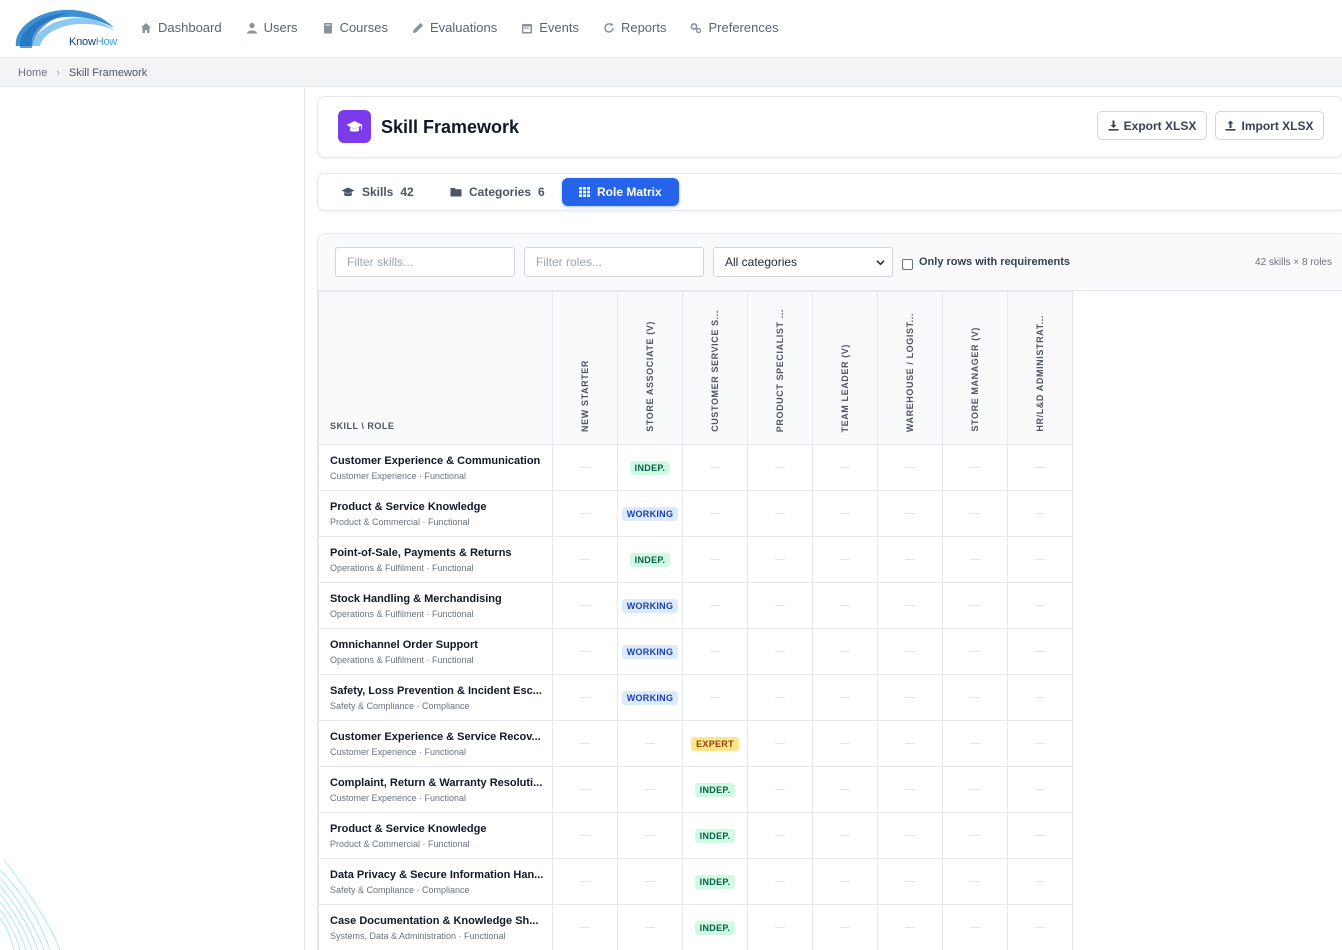  What do you see at coordinates (715, 743) in the screenshot?
I see `requirement-cell: EXPERT` at bounding box center [715, 743].